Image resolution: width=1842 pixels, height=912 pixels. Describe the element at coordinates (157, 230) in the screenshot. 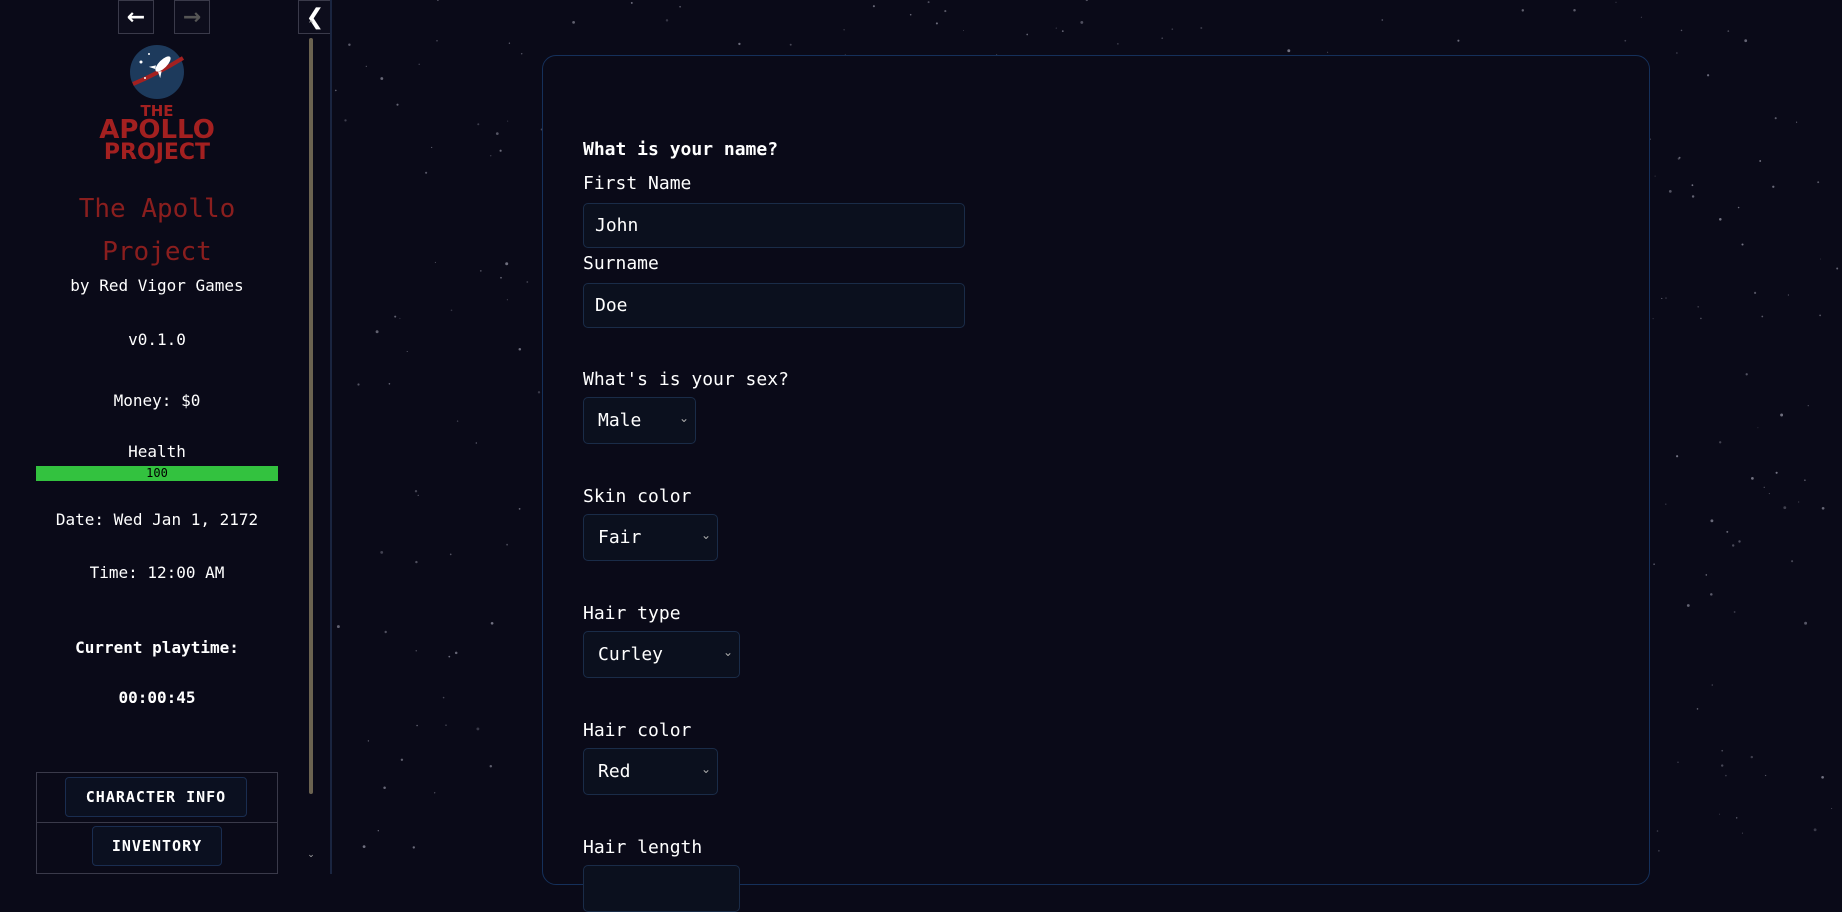

I see `story-title: The Apollo Project` at that location.